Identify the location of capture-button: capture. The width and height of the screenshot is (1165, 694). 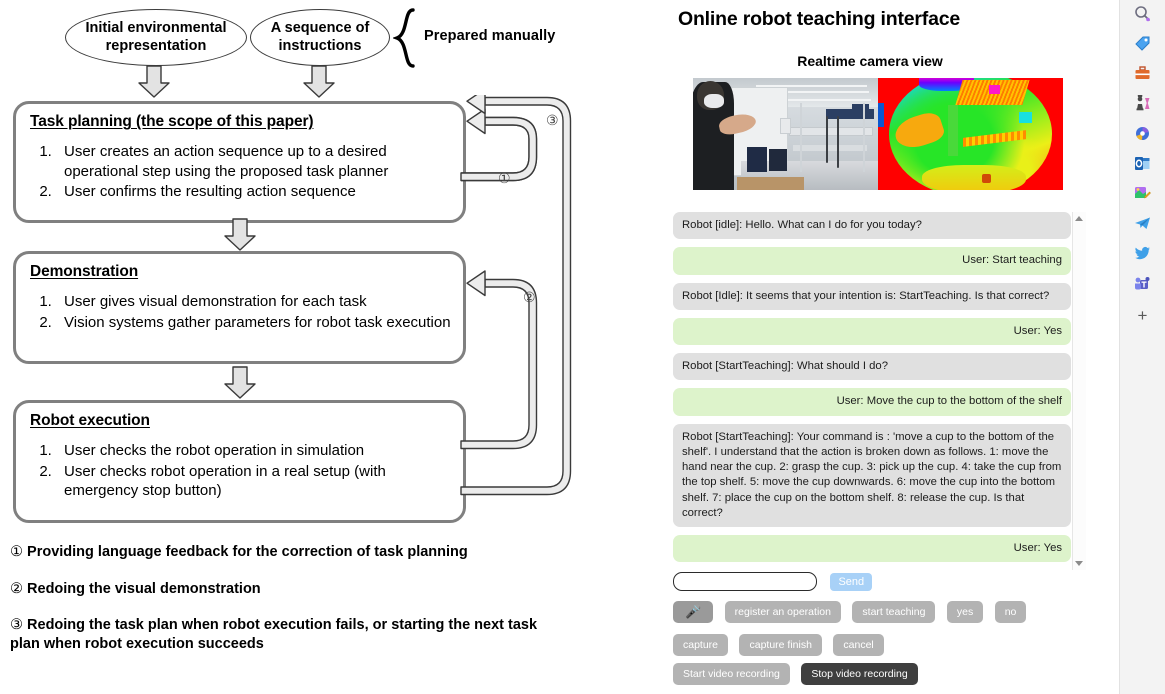
(701, 645).